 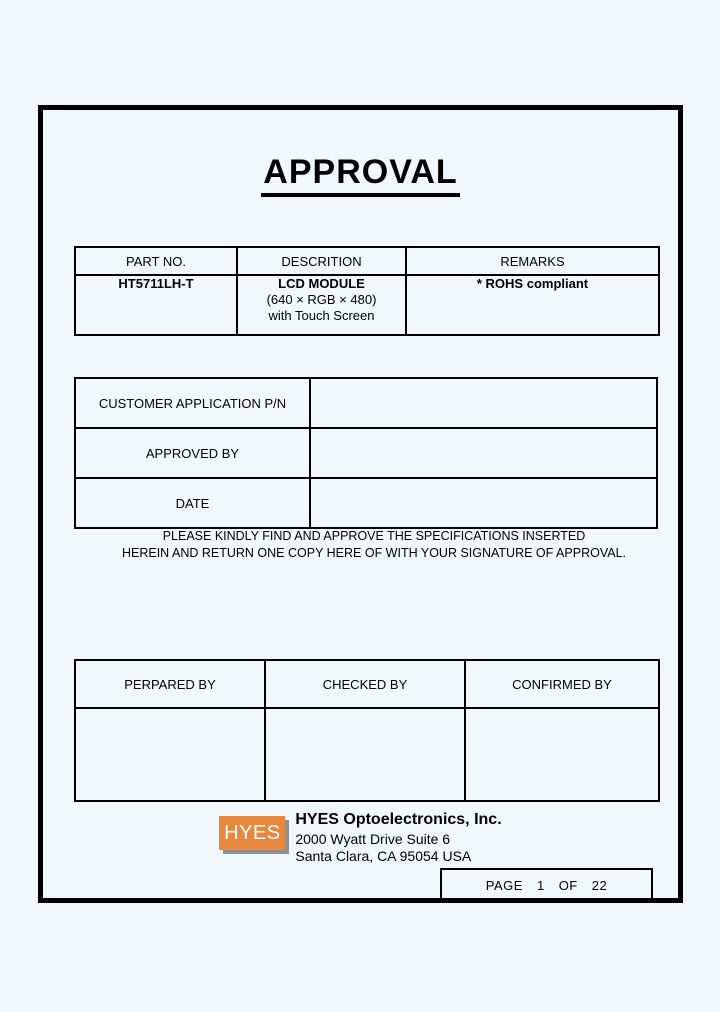 I want to click on field-date, so click(x=483, y=503).